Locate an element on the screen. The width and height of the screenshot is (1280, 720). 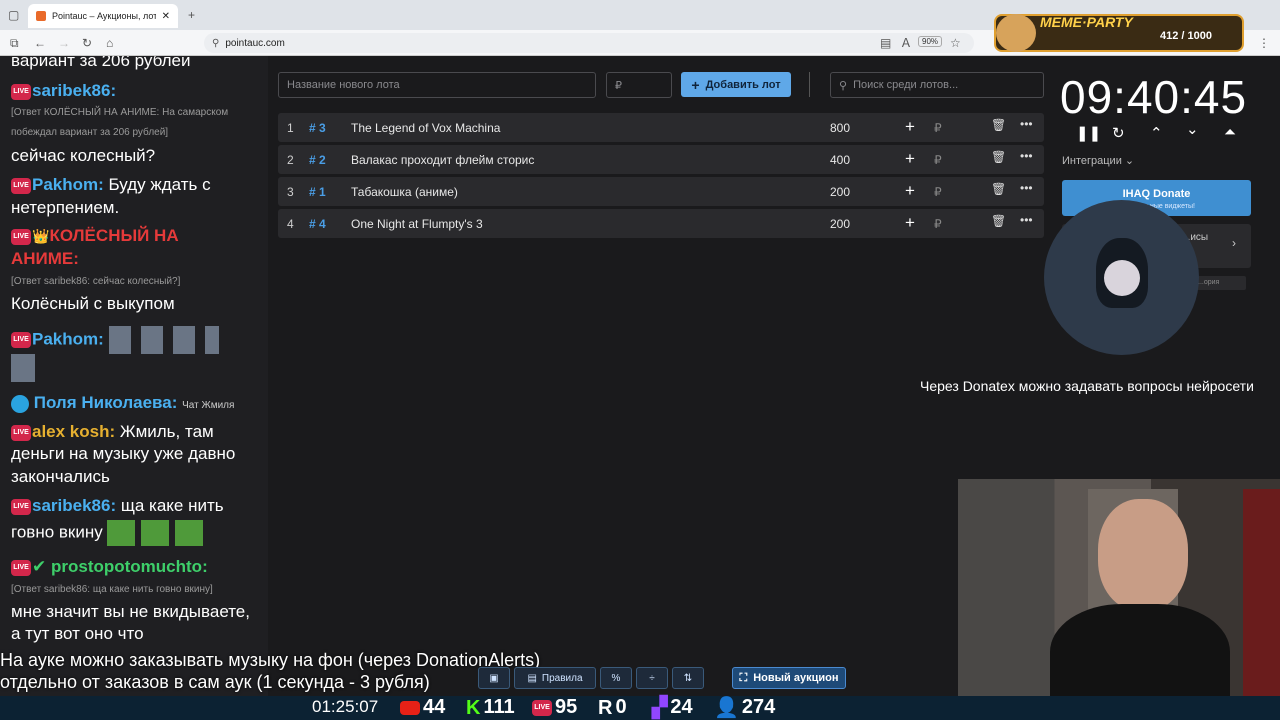
new-auction-button: ⛶ Новый аукцион is located at coordinates (789, 678).